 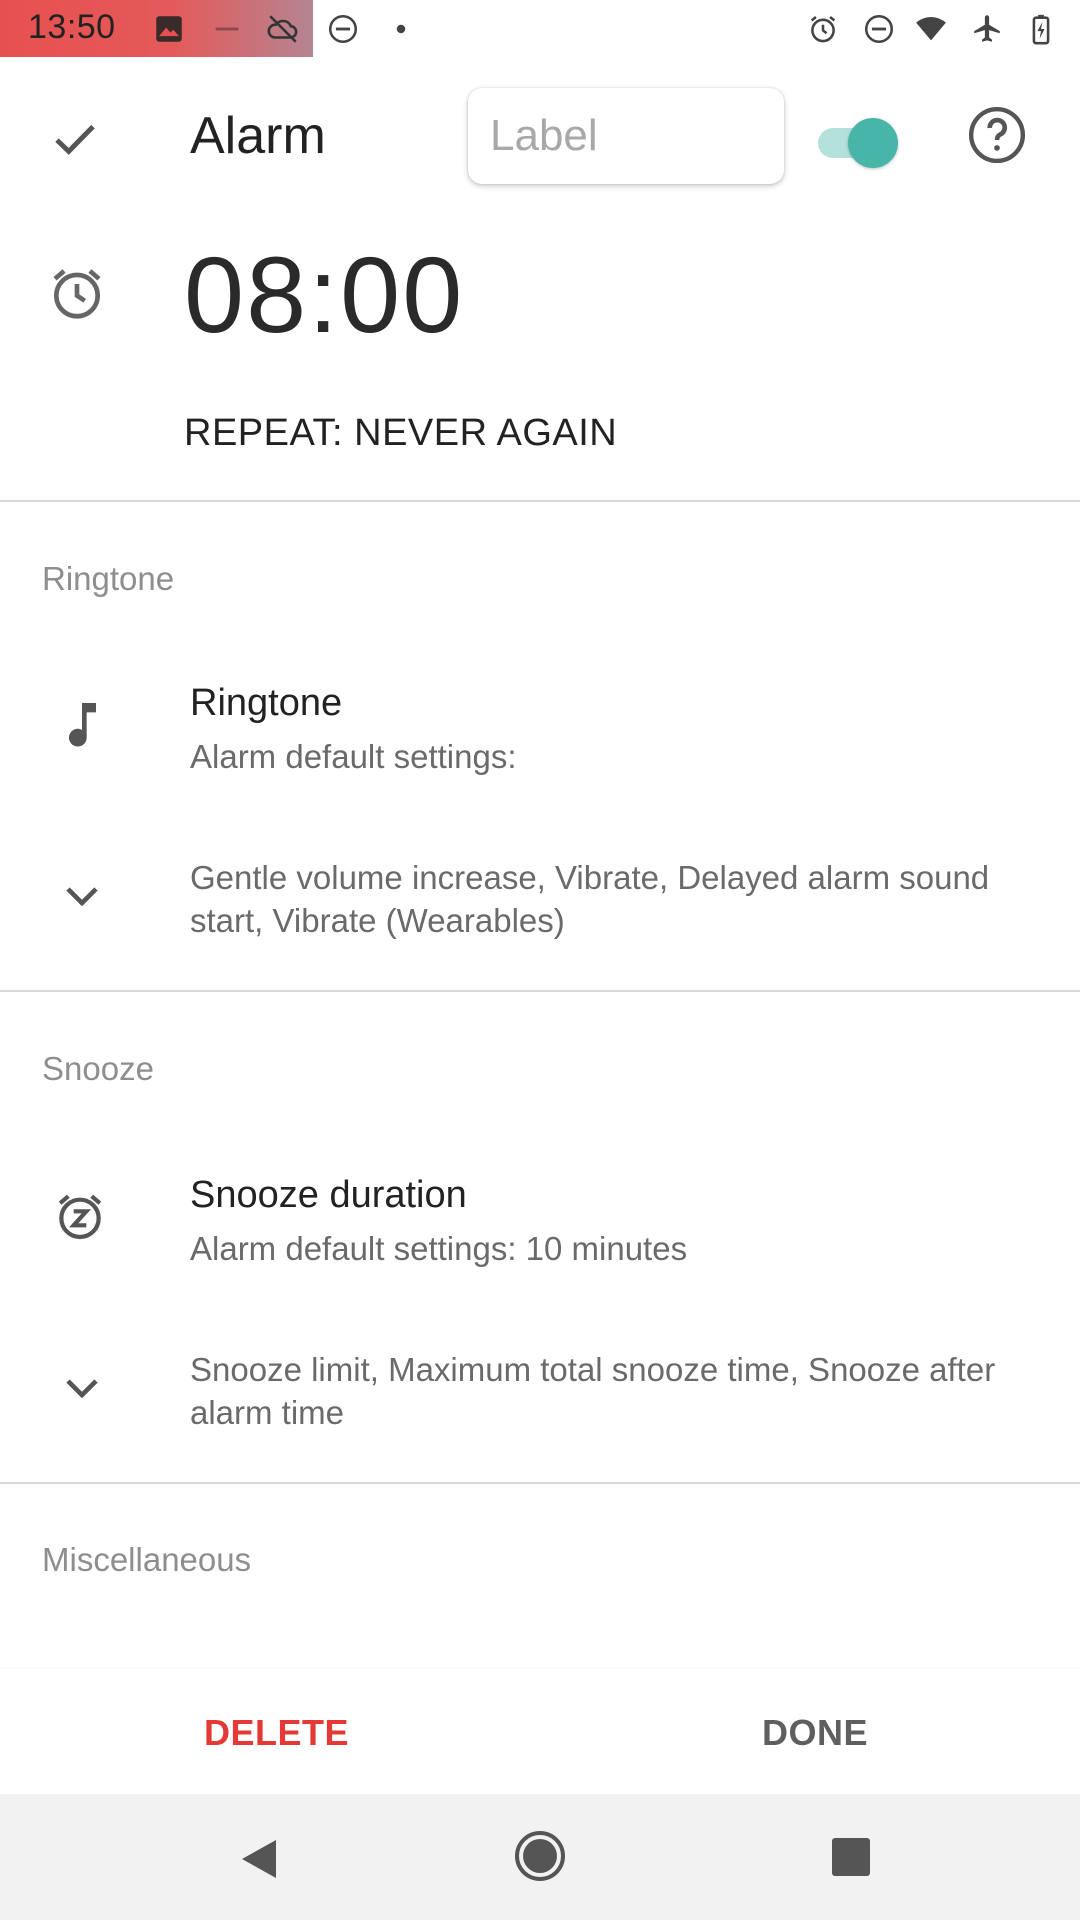 I want to click on section-header-miscellaneous: Miscellaneous, so click(x=147, y=1559).